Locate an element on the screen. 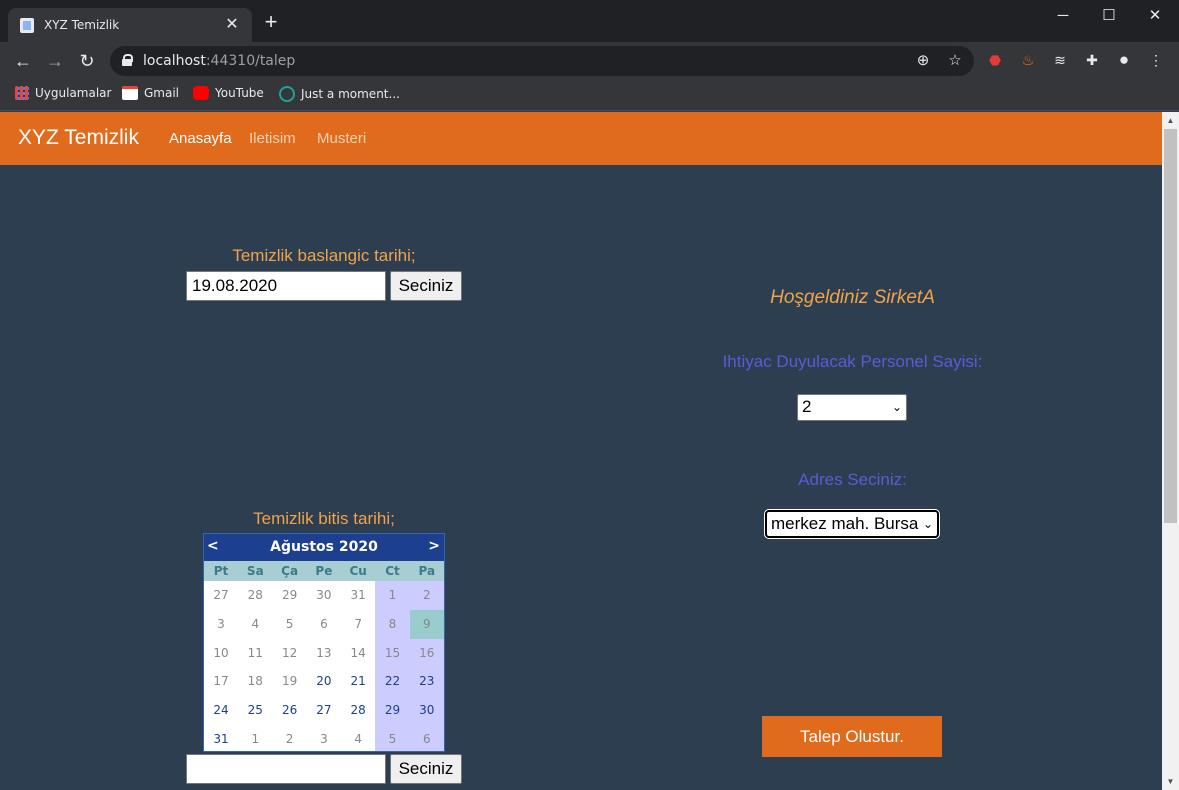  calendar-day: 22 is located at coordinates (393, 681).